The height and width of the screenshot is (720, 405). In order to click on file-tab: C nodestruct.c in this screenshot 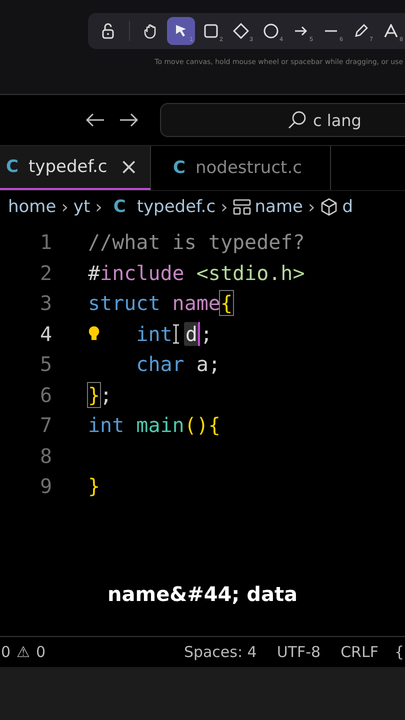, I will do `click(241, 168)`.